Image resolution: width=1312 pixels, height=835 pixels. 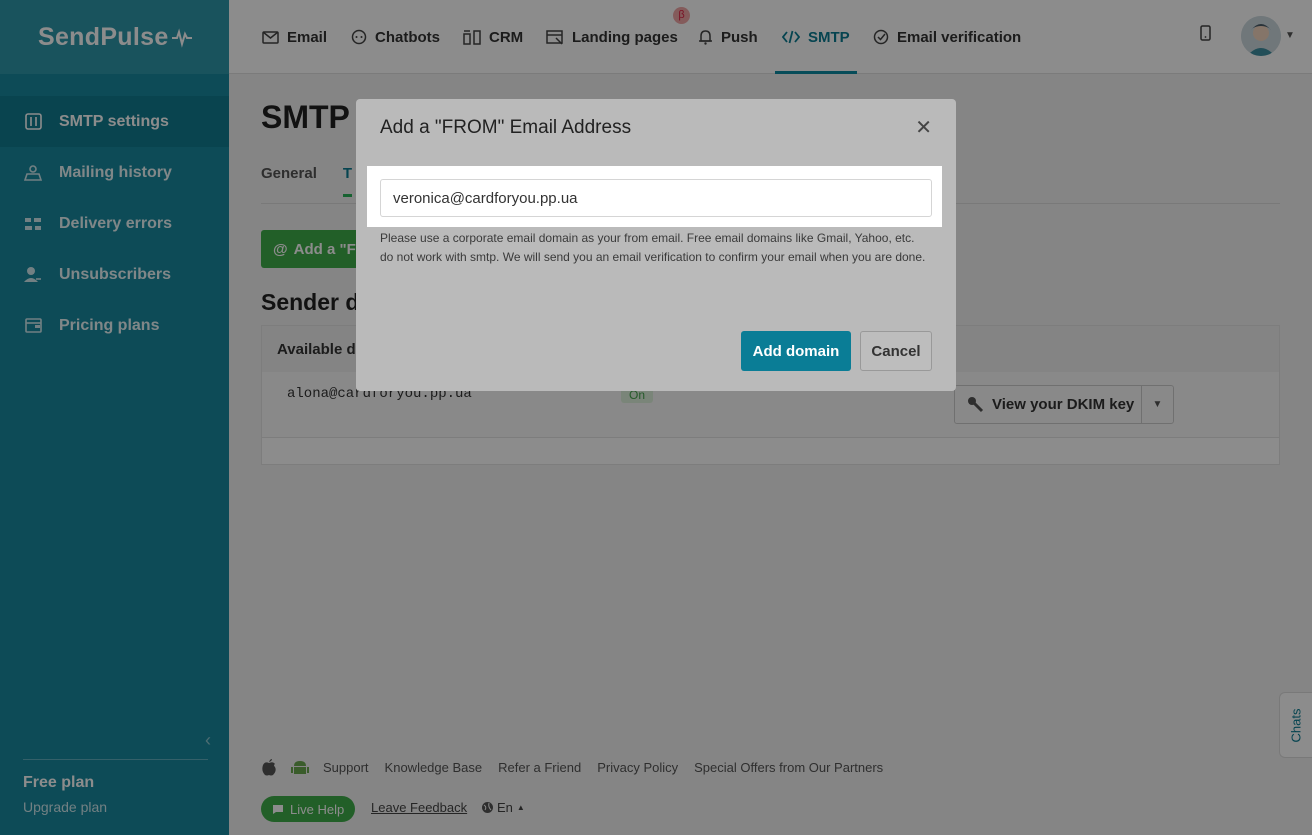 What do you see at coordinates (796, 351) in the screenshot?
I see `add-domain-button: Add domain` at bounding box center [796, 351].